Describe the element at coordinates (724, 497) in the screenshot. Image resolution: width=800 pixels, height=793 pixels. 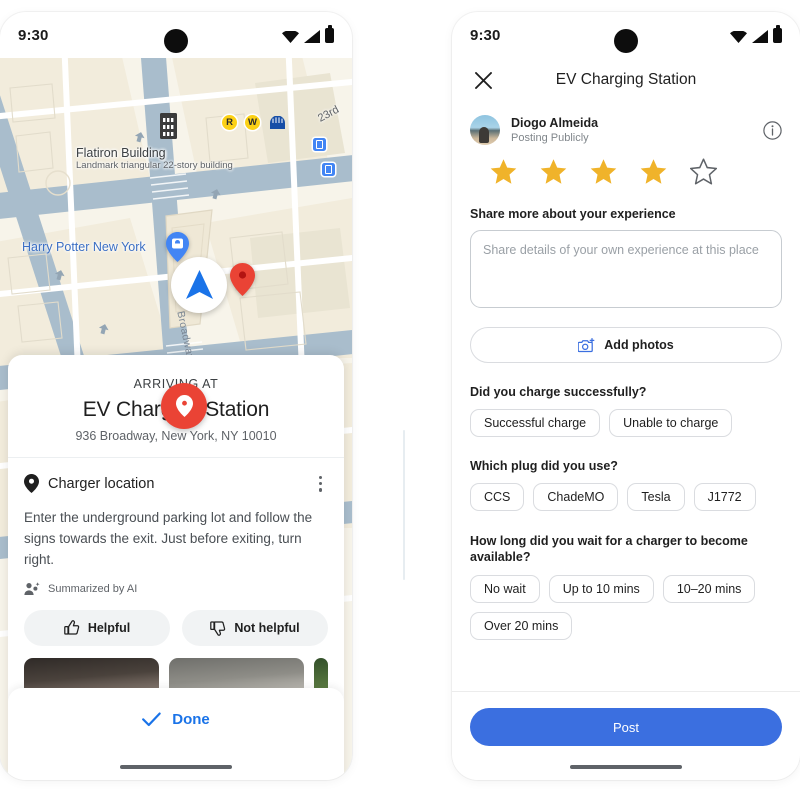
I see `chip-j1772: J1772` at that location.